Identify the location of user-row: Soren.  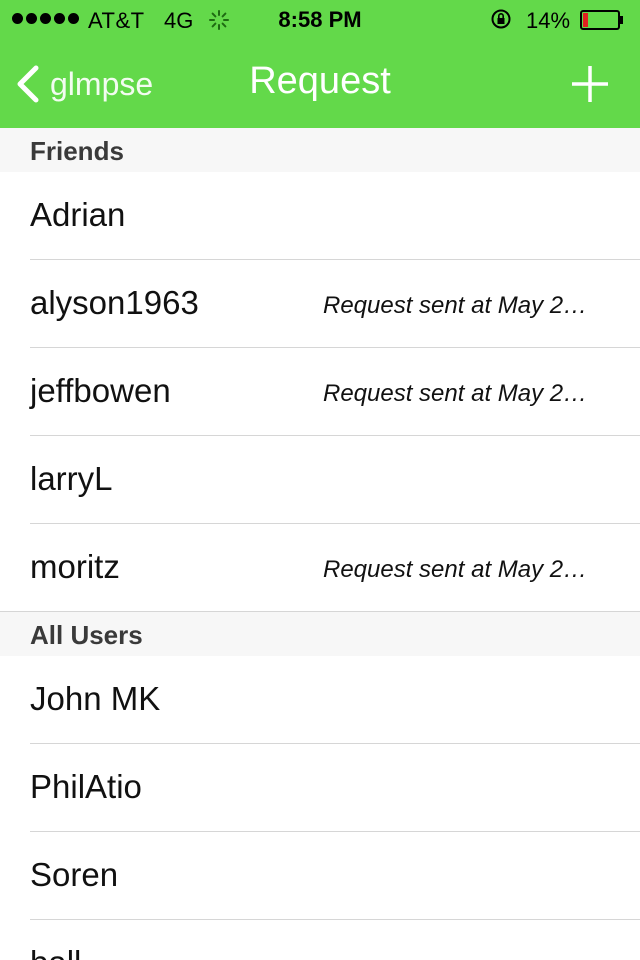
(320, 876).